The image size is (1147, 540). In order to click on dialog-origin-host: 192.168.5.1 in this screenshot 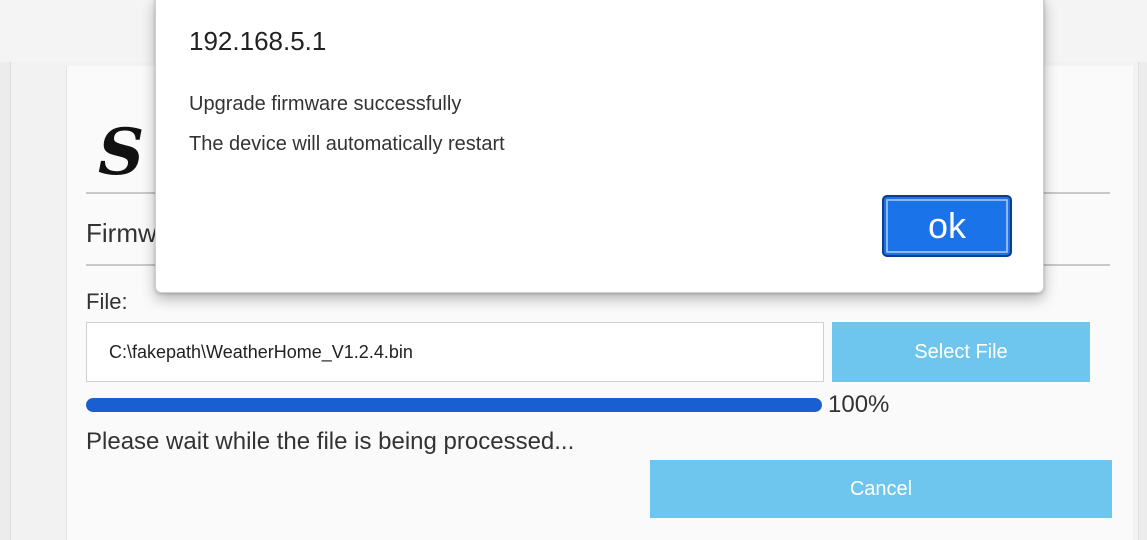, I will do `click(258, 41)`.